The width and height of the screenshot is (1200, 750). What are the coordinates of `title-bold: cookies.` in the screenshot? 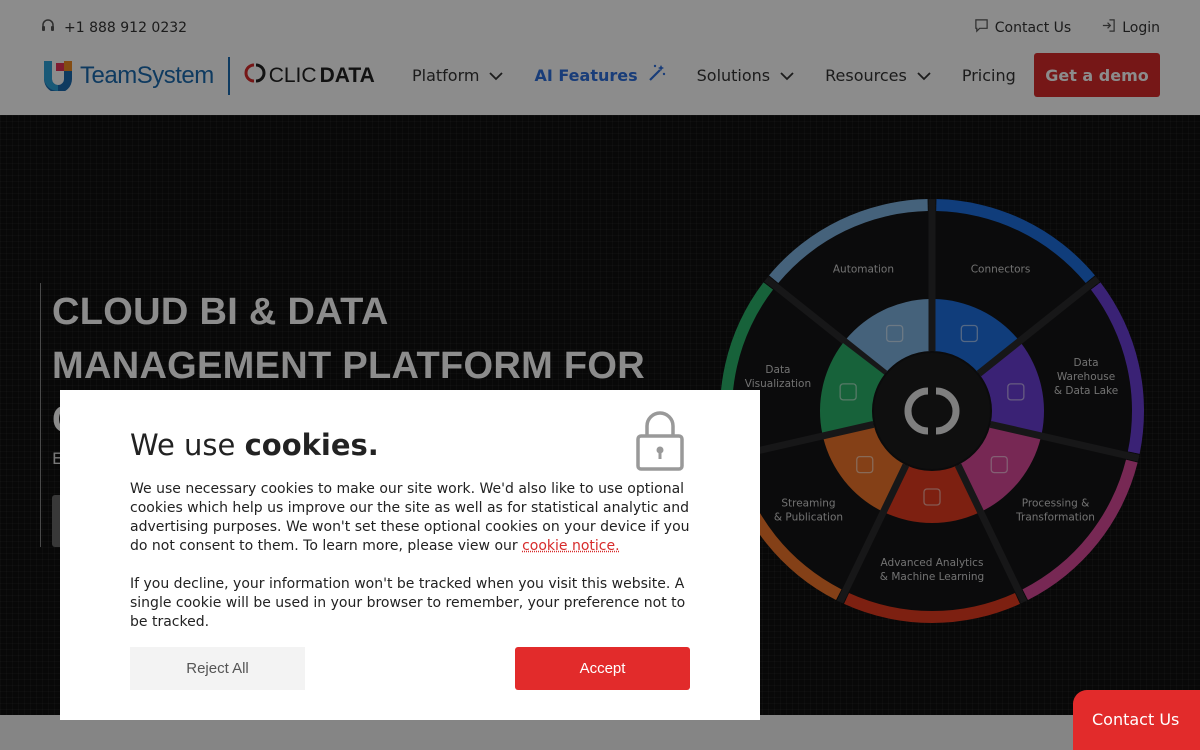 It's located at (312, 445).